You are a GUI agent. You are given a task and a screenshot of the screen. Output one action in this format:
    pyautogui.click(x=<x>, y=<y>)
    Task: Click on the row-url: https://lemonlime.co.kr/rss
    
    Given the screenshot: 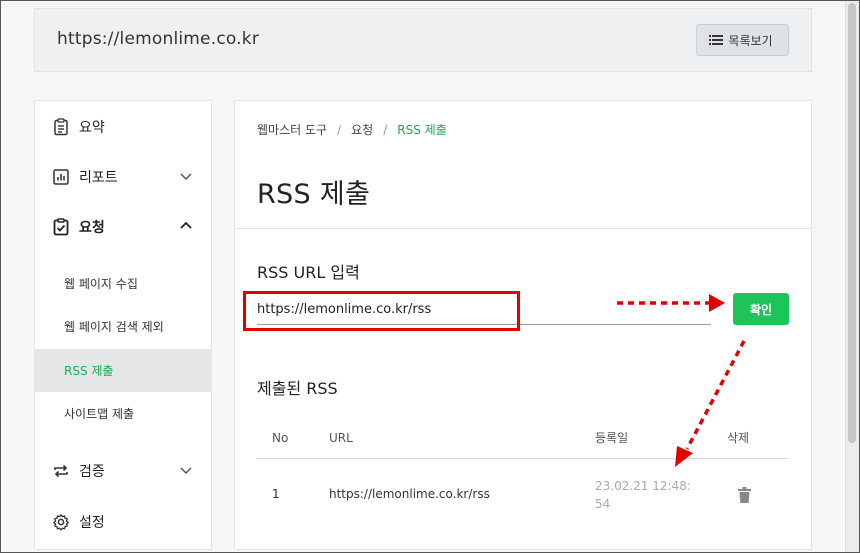 What is the action you would take?
    pyautogui.click(x=409, y=494)
    